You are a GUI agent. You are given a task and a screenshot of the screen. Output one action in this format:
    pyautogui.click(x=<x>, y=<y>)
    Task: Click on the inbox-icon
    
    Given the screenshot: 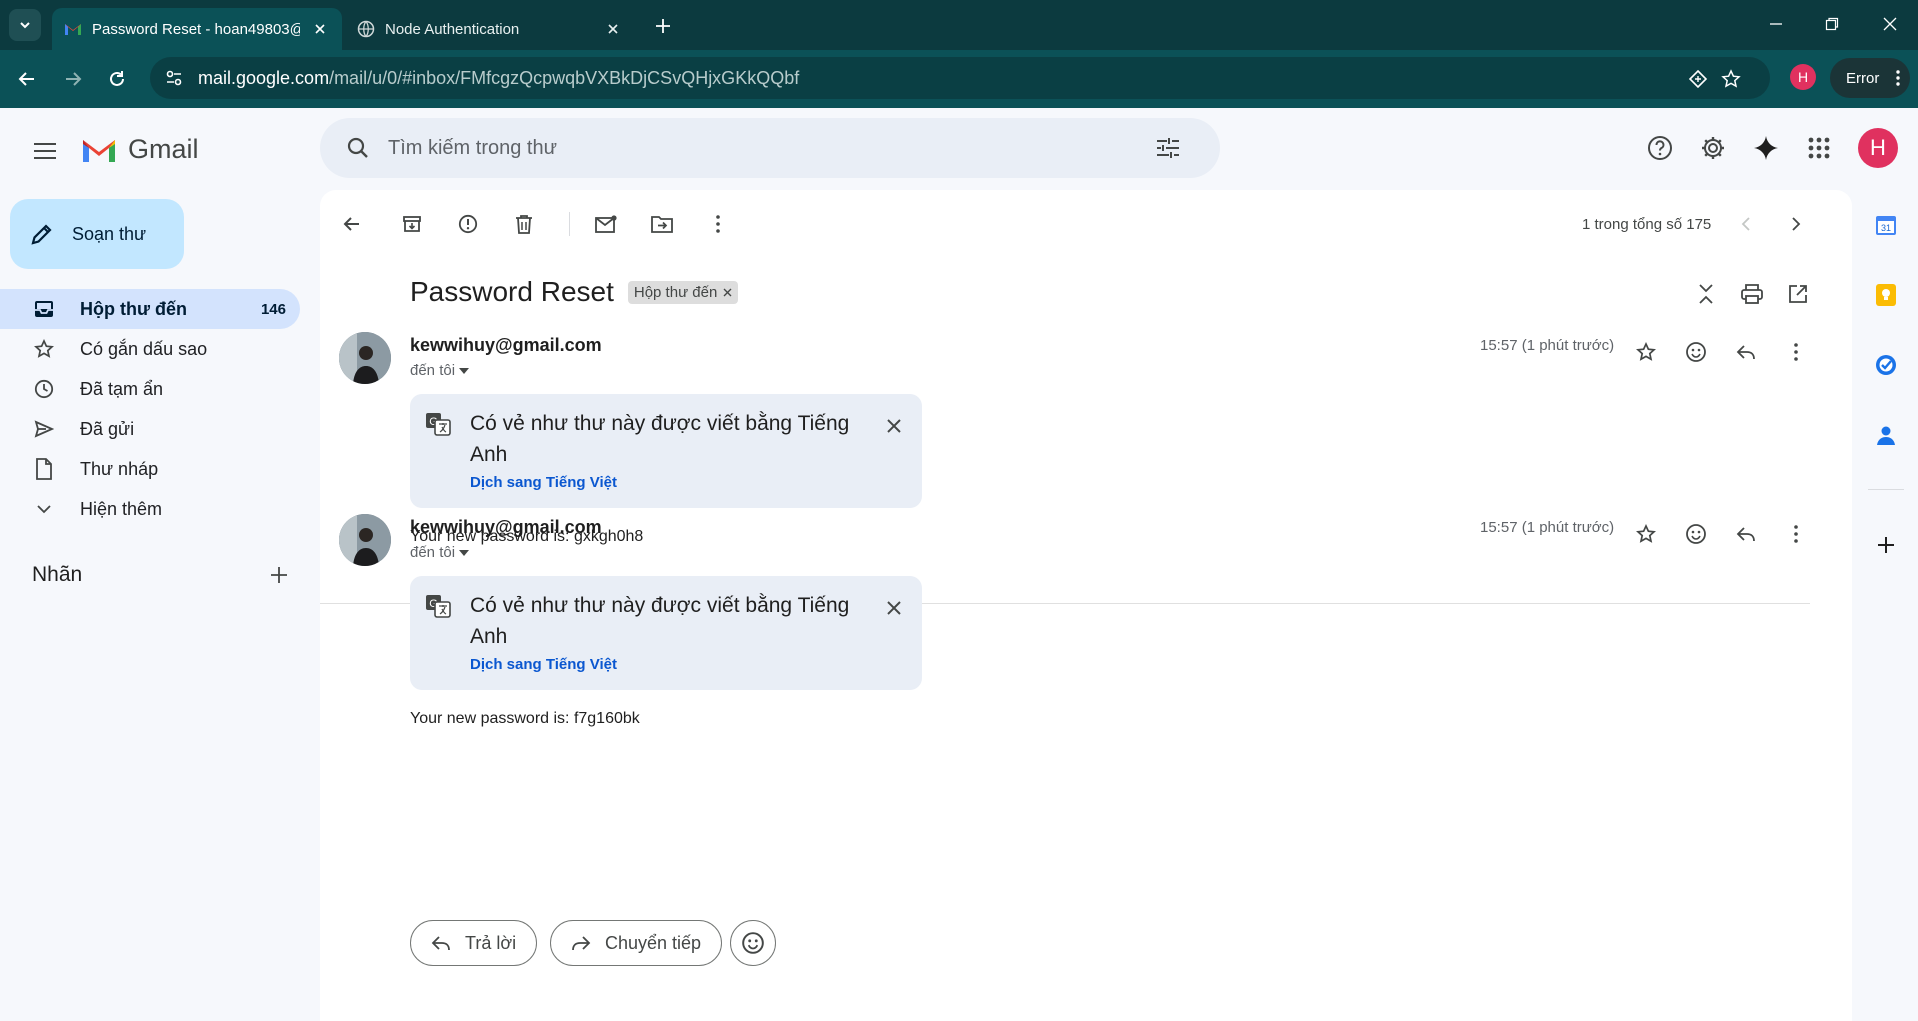 What is the action you would take?
    pyautogui.click(x=44, y=309)
    